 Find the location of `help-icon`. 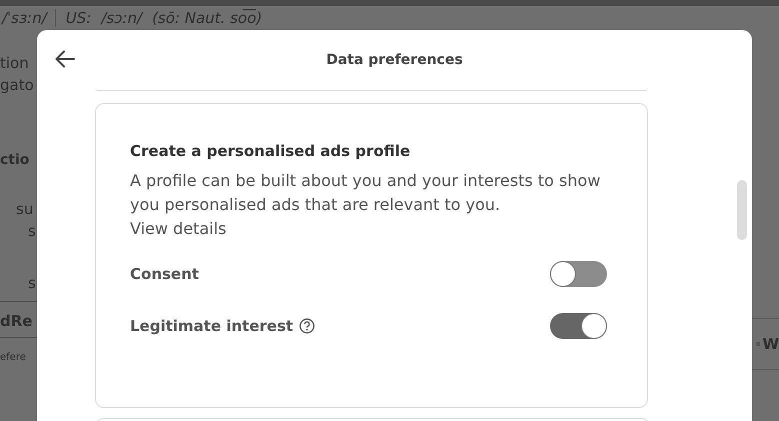

help-icon is located at coordinates (307, 326).